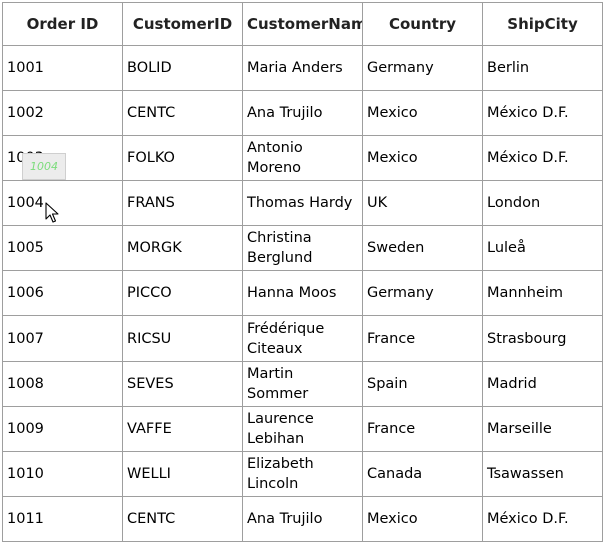  I want to click on cell-customer-id: RICSU, so click(182, 338).